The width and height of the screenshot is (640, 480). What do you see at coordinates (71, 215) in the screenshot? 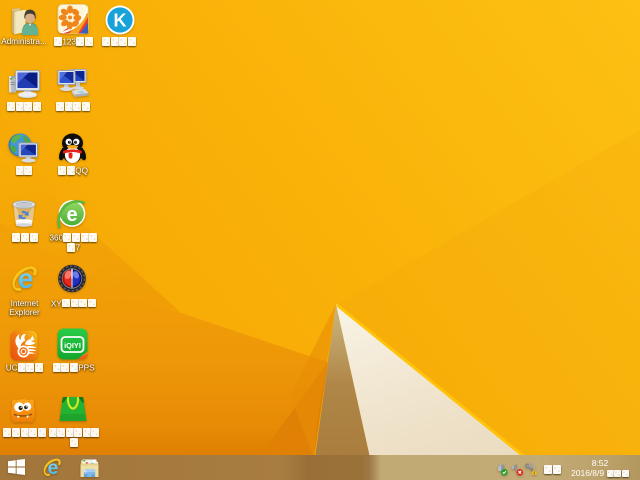
I see `svg-text: e` at bounding box center [71, 215].